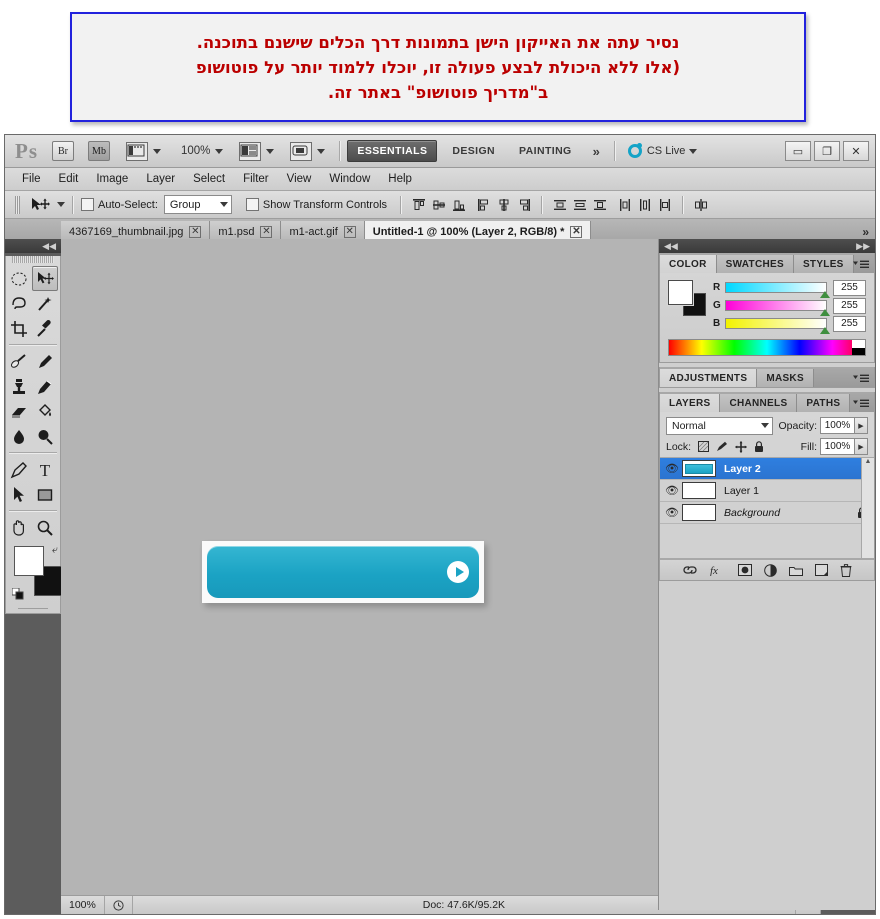 Image resolution: width=880 pixels, height=919 pixels. I want to click on spectrum-white-block, so click(858, 344).